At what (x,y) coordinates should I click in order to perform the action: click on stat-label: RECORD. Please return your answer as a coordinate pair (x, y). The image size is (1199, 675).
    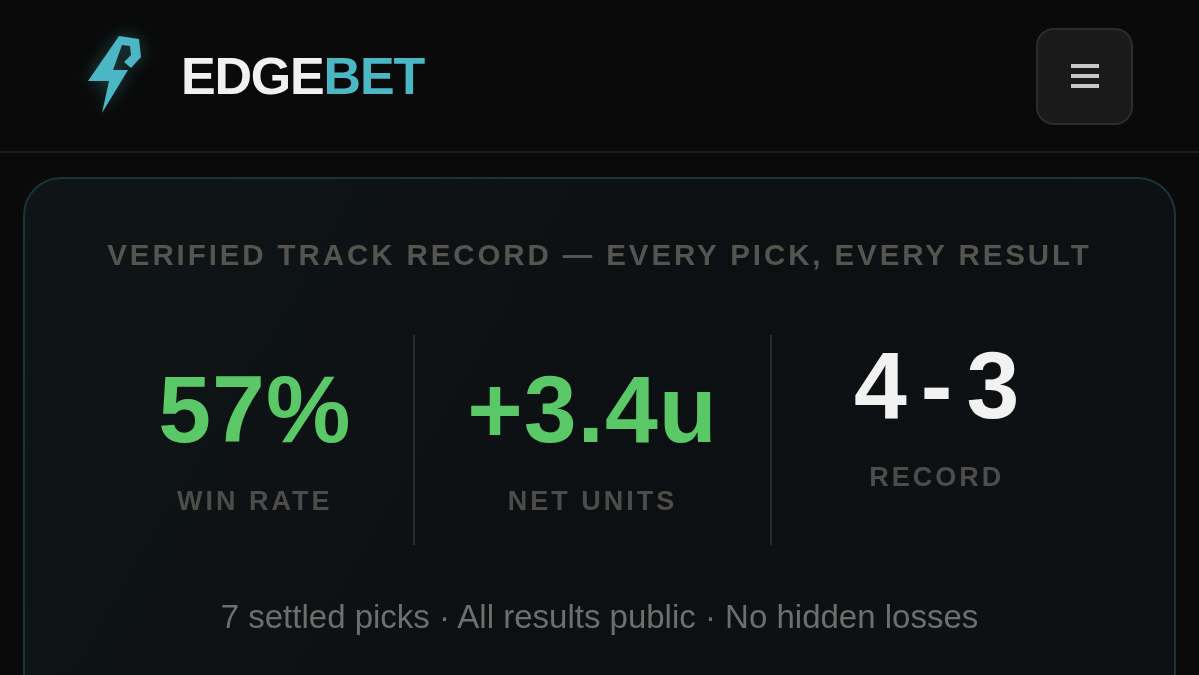
    Looking at the image, I should click on (937, 477).